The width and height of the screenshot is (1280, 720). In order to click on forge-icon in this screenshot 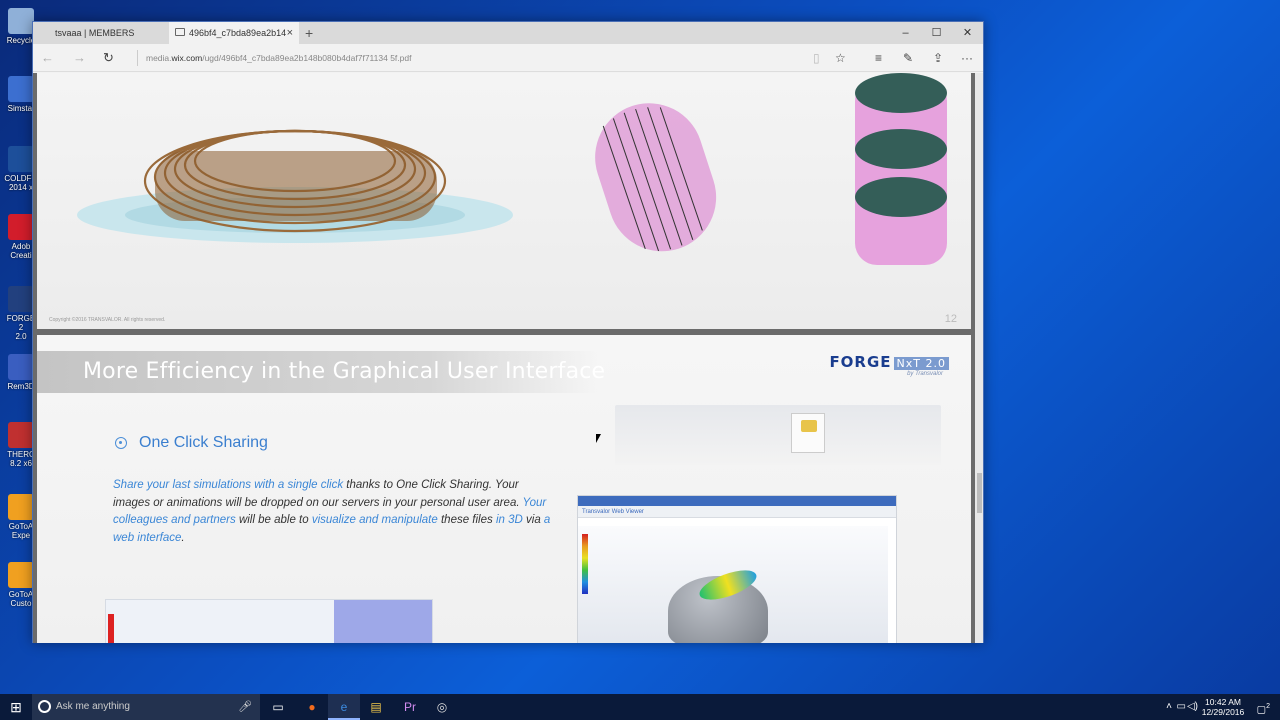, I will do `click(21, 299)`.